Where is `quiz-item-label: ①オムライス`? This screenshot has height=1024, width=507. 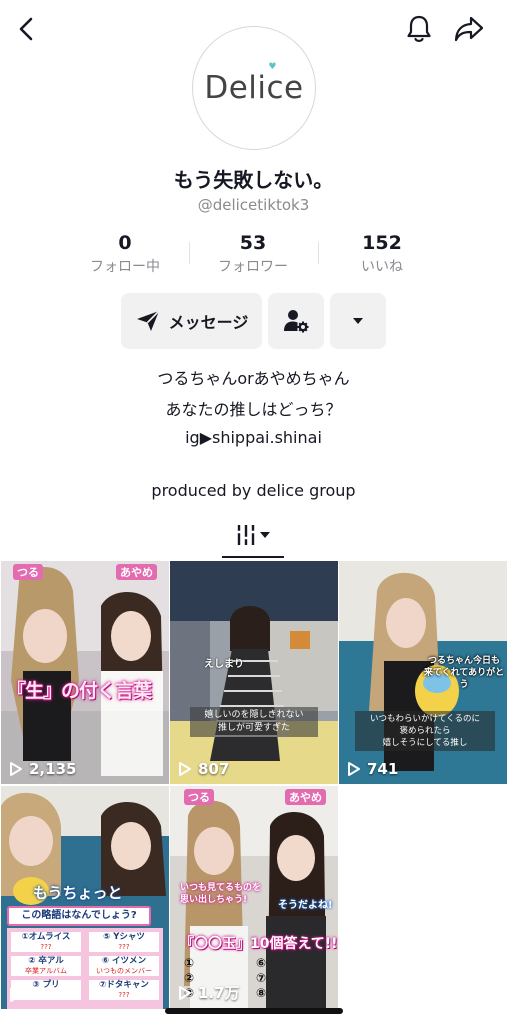 quiz-item-label: ①オムライス is located at coordinates (46, 937).